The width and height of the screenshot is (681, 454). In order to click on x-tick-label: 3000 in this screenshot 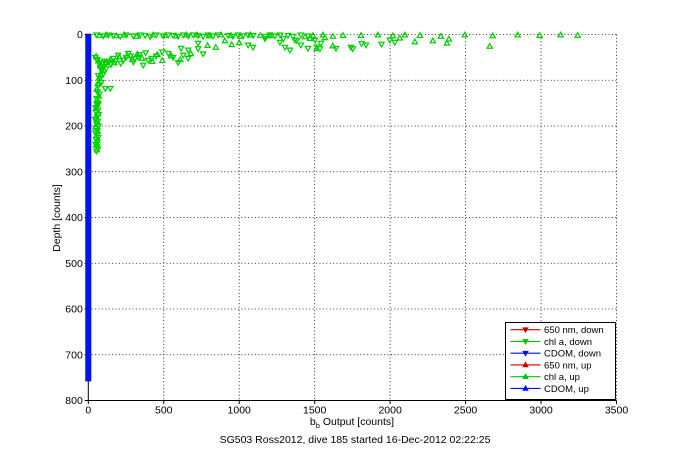, I will do `click(541, 411)`.